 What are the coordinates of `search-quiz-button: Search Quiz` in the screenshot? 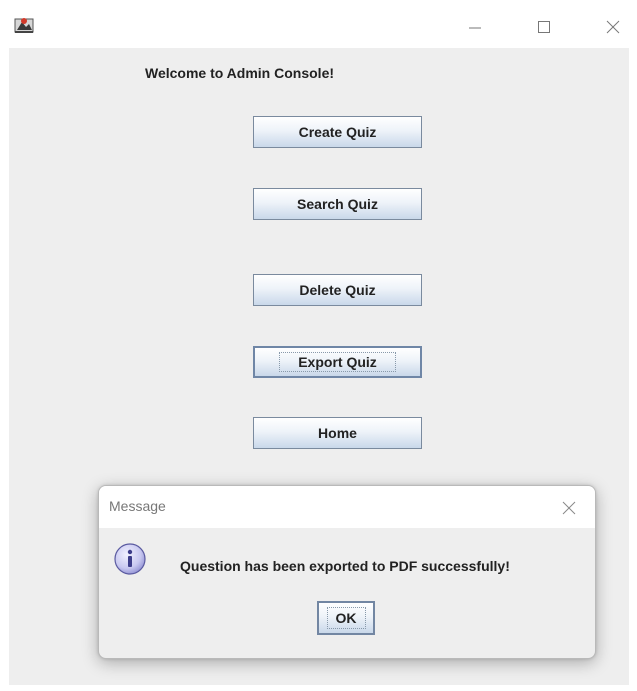 It's located at (337, 204).